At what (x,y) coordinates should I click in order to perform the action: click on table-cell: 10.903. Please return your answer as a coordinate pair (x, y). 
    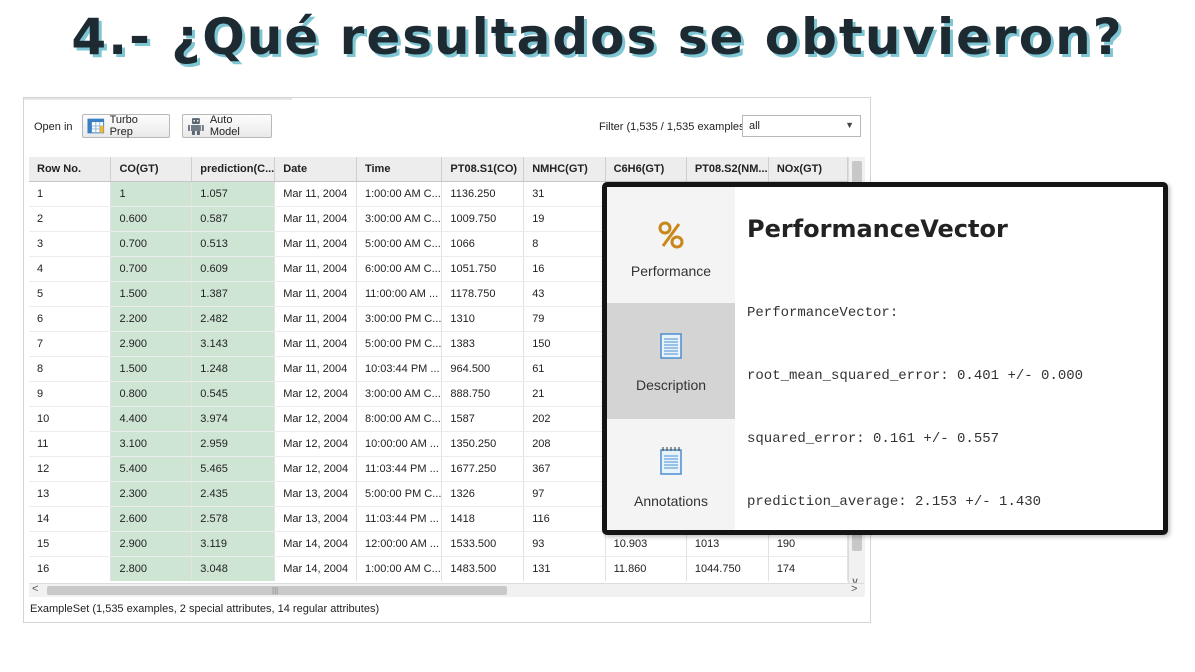
    Looking at the image, I should click on (646, 544).